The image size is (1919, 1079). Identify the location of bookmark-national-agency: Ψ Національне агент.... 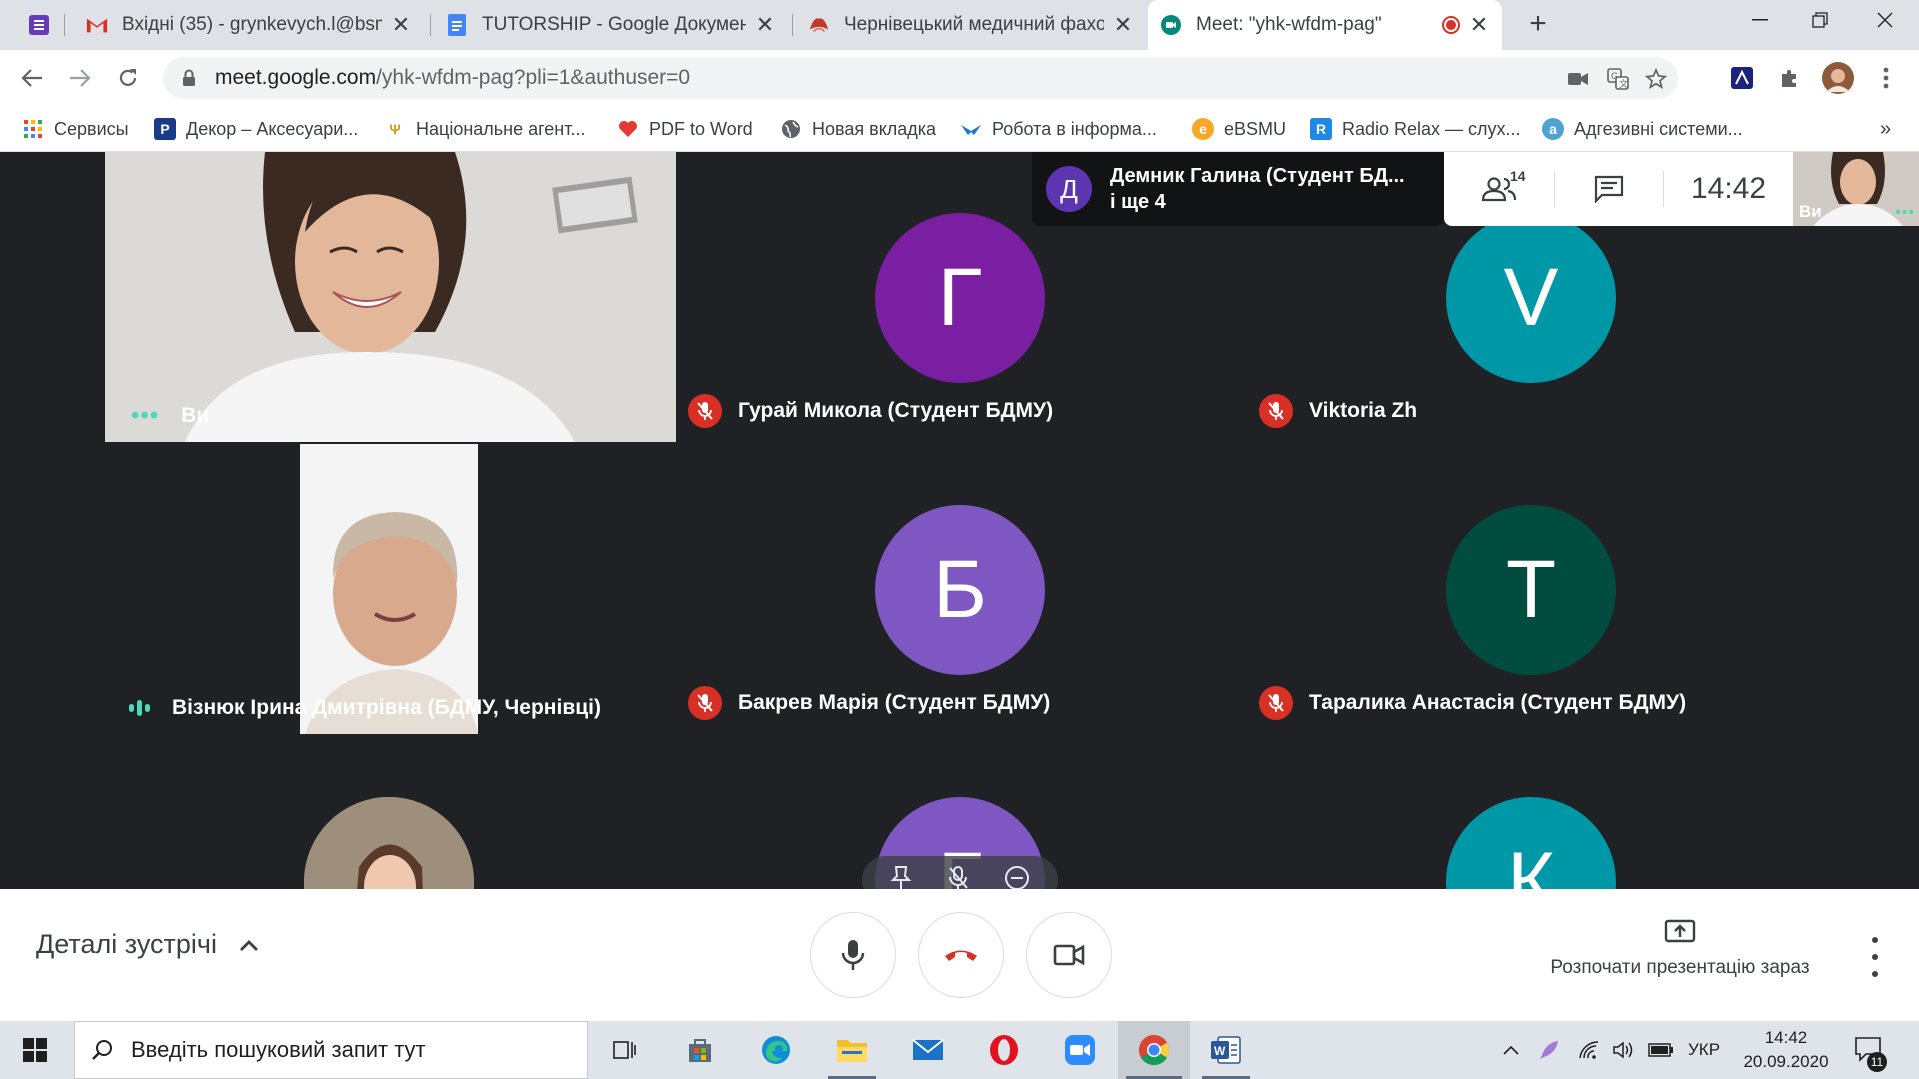
(484, 129).